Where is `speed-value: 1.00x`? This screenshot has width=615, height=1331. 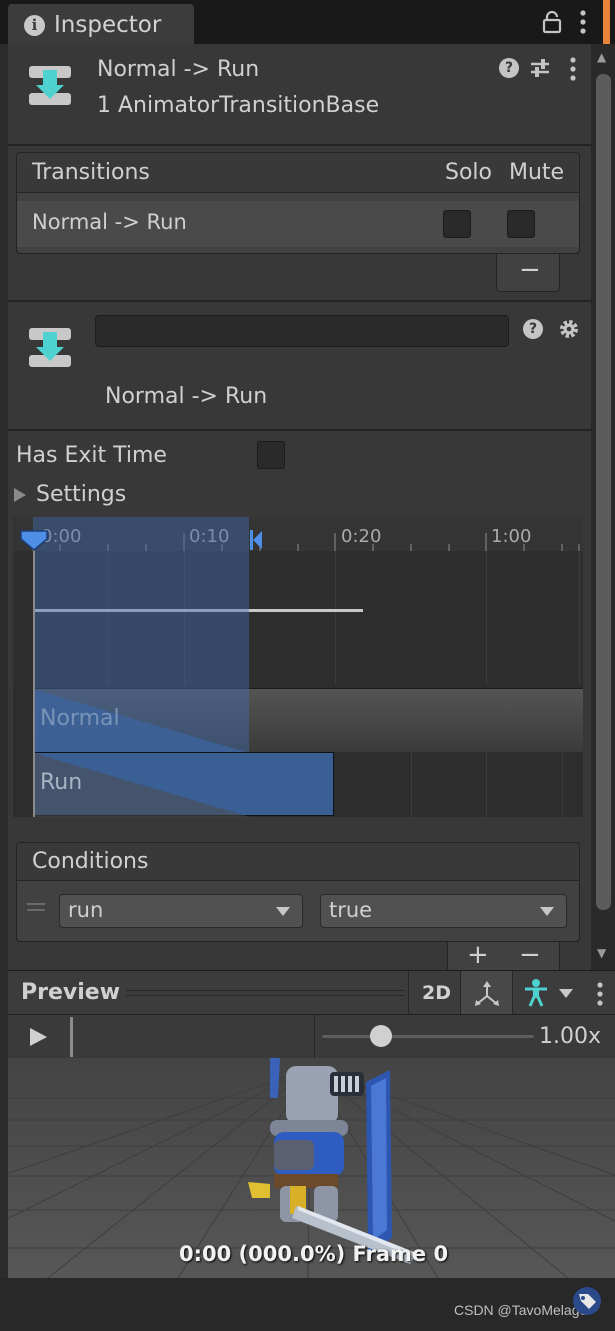
speed-value: 1.00x is located at coordinates (570, 1036).